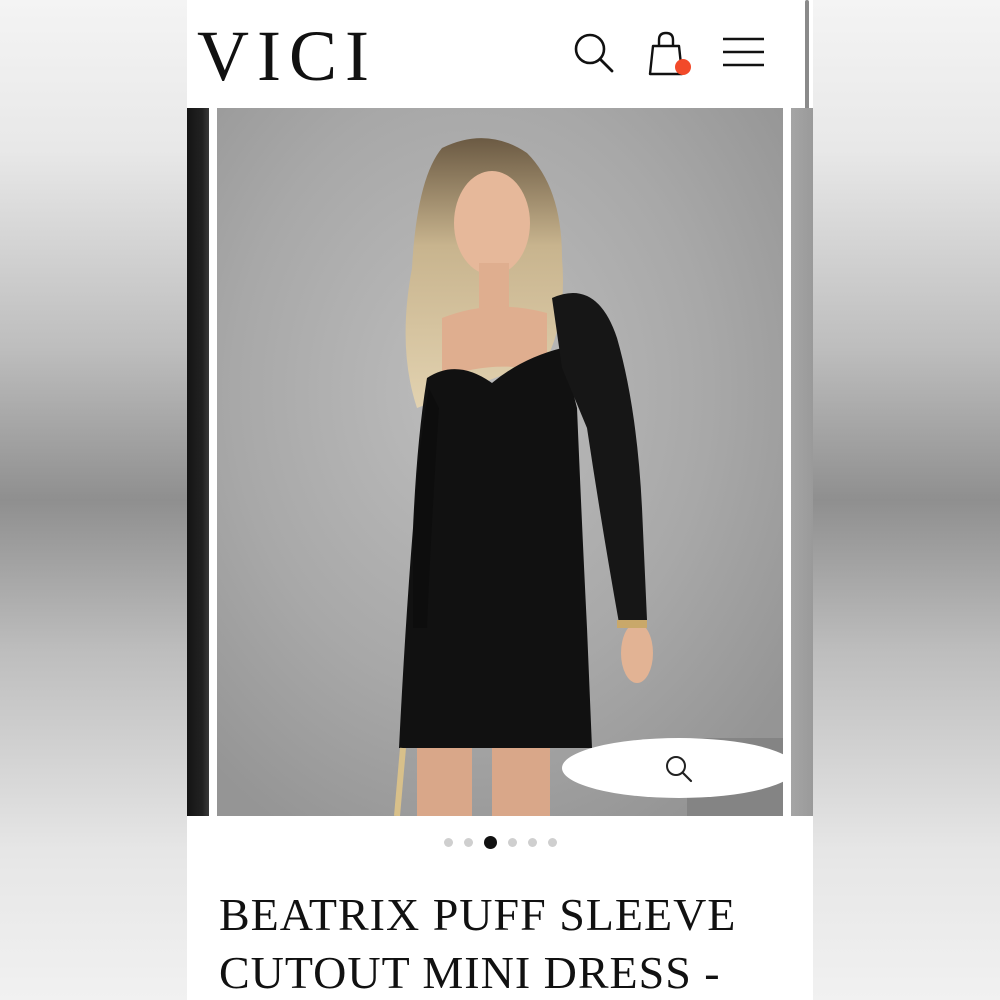 The height and width of the screenshot is (1000, 1000). Describe the element at coordinates (802, 462) in the screenshot. I see `next-slide-peek` at that location.